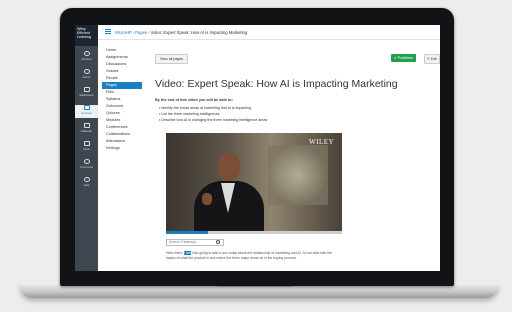 This screenshot has width=512, height=312. Describe the element at coordinates (86, 71) in the screenshot. I see `admin-icon` at that location.